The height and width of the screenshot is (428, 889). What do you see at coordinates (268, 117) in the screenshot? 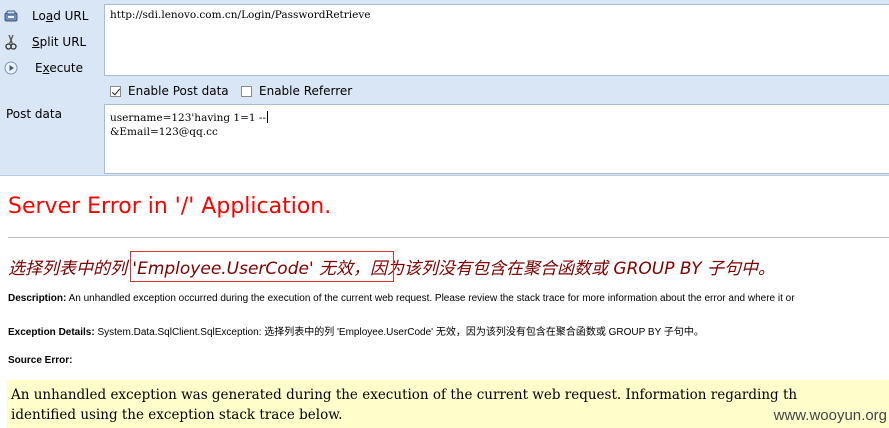
I see `text-caret` at bounding box center [268, 117].